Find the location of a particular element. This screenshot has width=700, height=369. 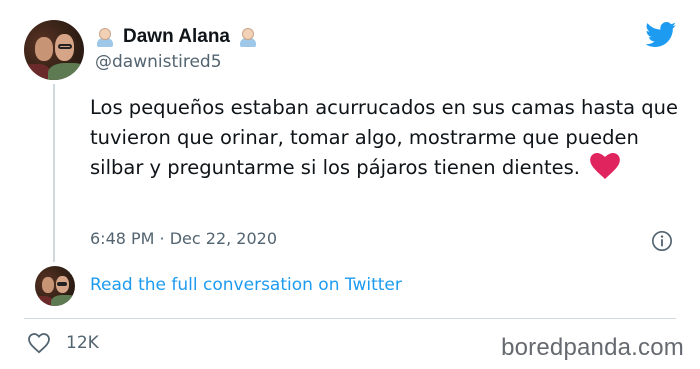

thread-line is located at coordinates (54, 173).